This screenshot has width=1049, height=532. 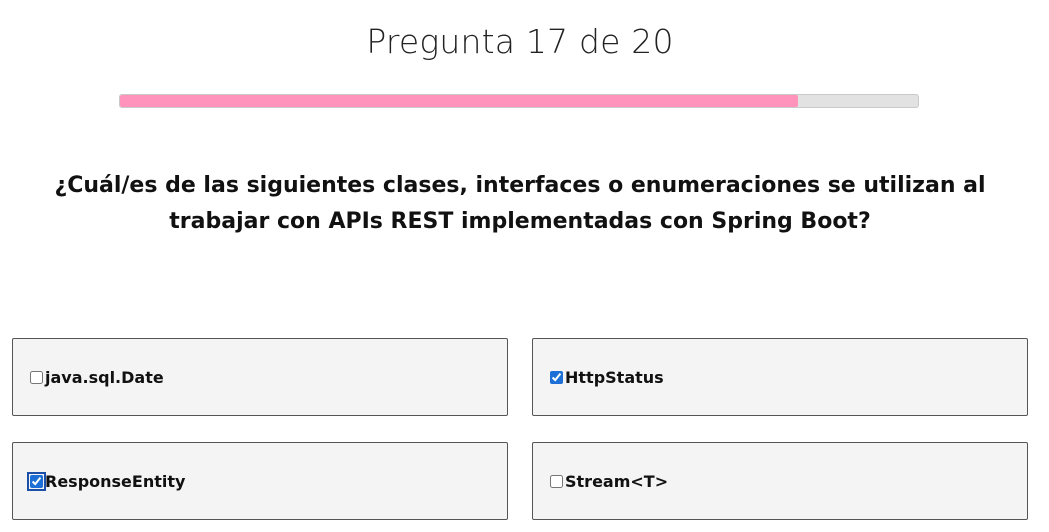 I want to click on option-responseentity: ResponseEntity, so click(x=106, y=481).